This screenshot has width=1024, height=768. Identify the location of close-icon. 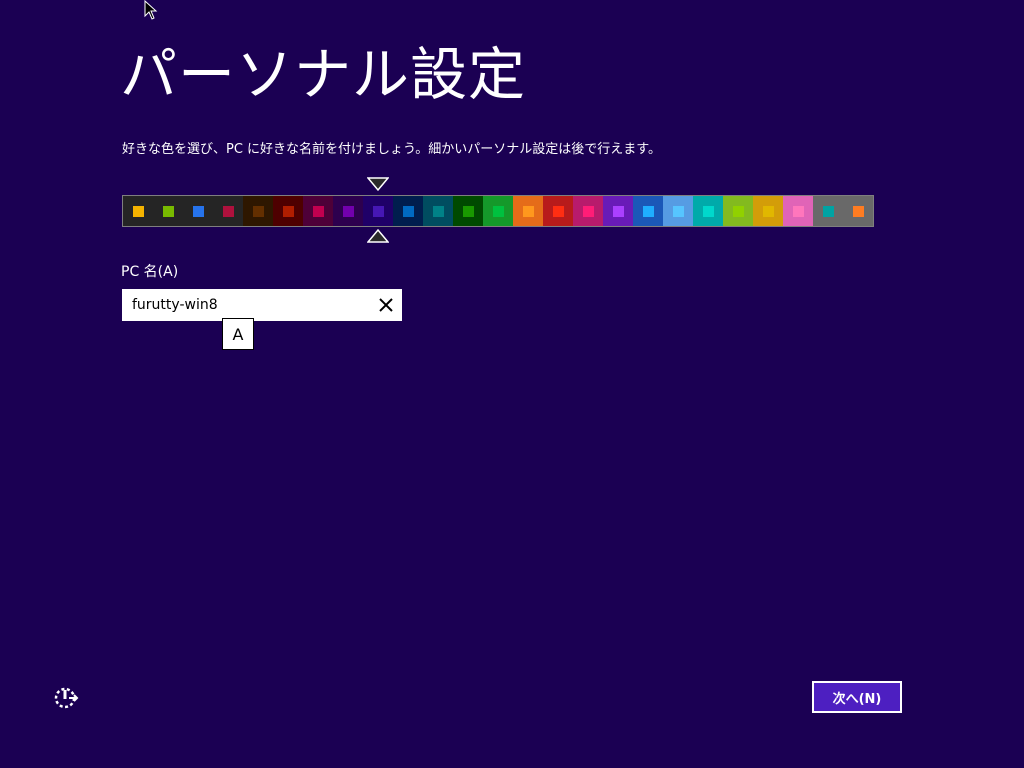
(386, 305).